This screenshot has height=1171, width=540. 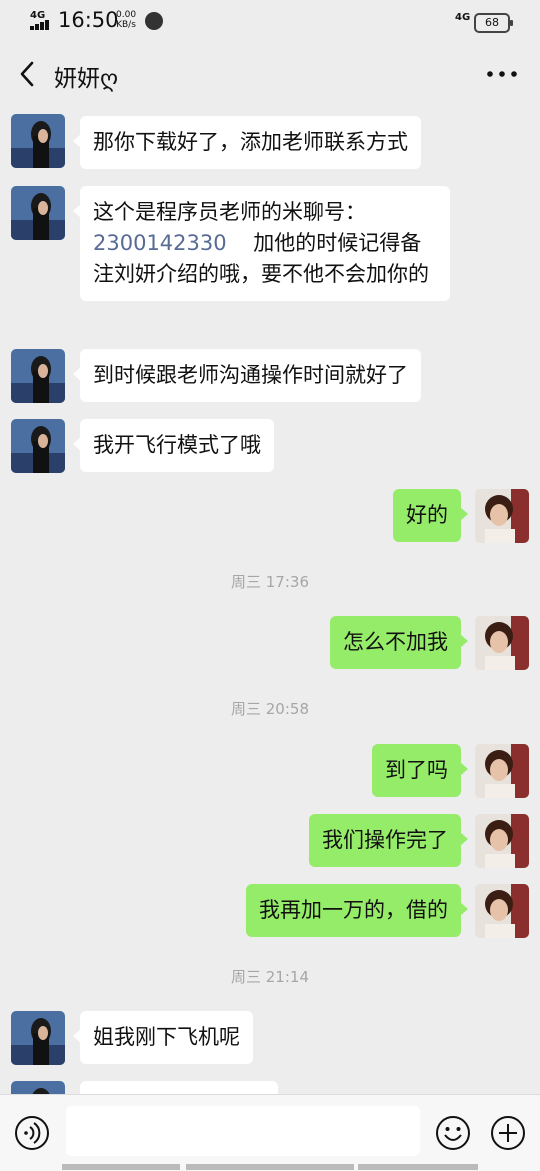 I want to click on contact-number-link: 2300142330, so click(x=160, y=243).